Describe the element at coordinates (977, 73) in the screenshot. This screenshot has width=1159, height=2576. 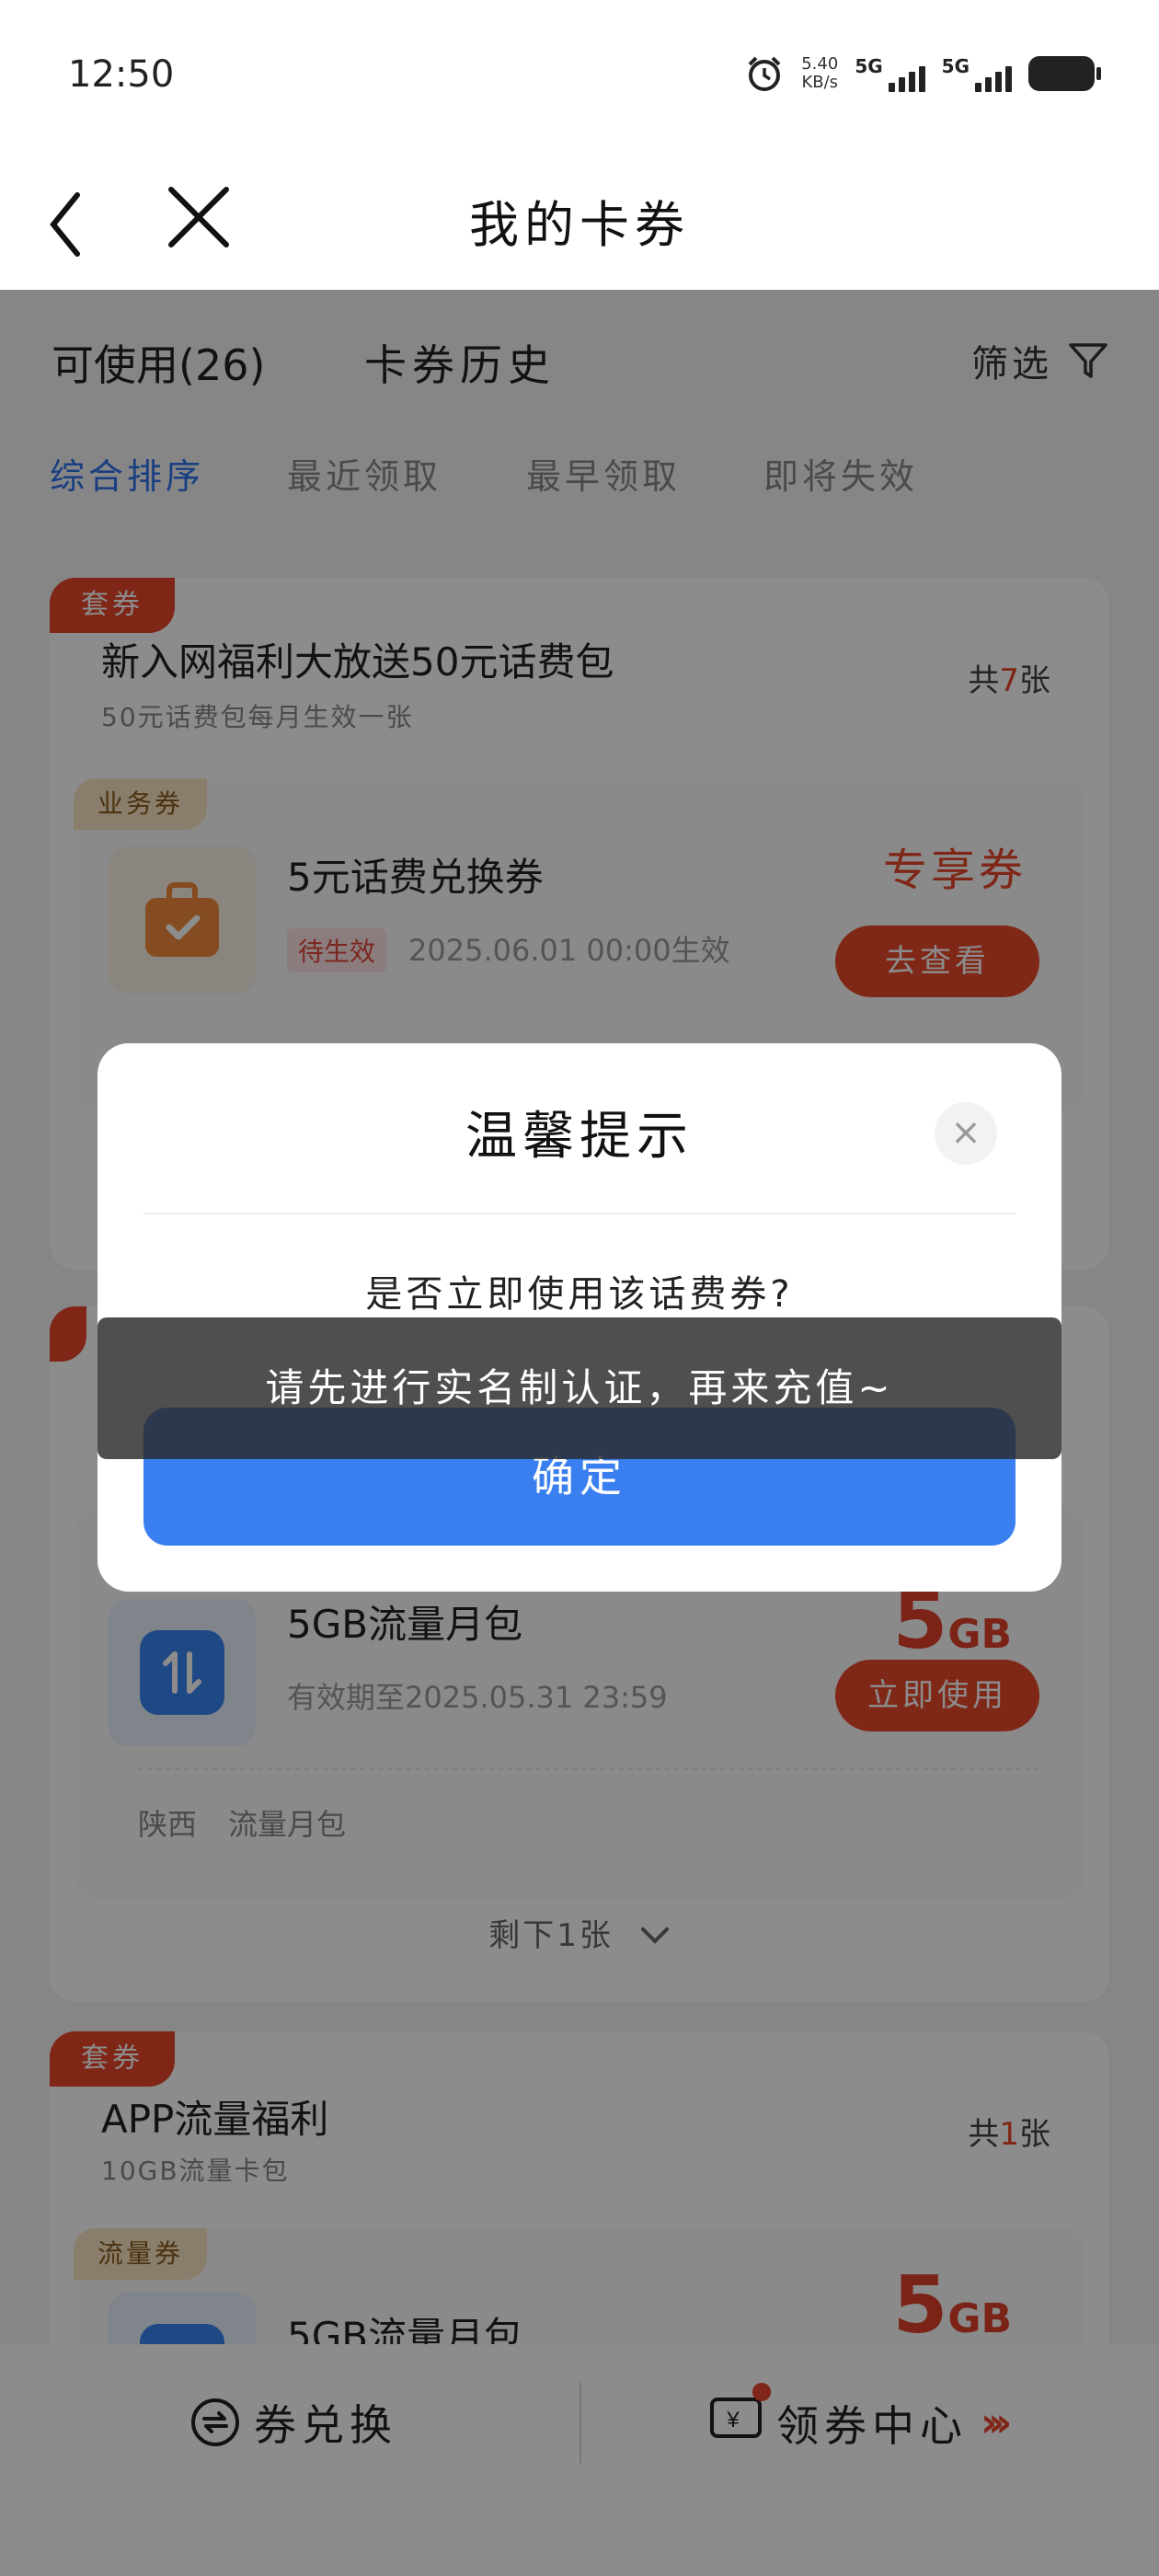
I see `signal-sim2-icon: 5G` at that location.